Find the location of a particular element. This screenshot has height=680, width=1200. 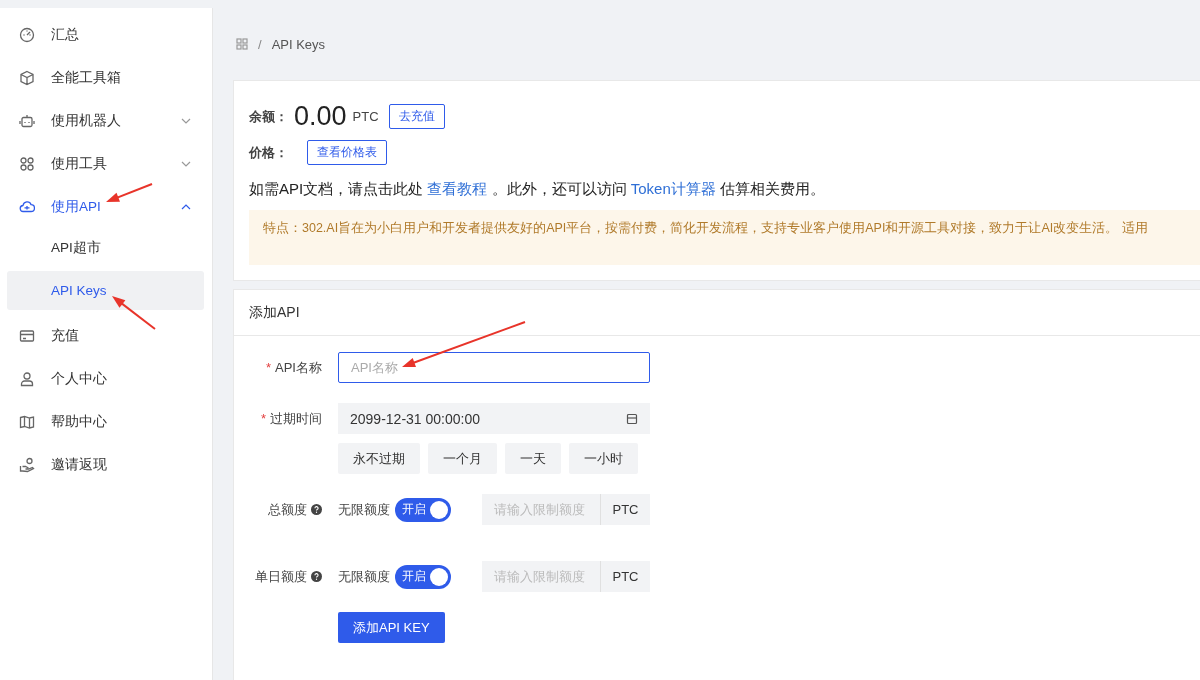

grid-icon is located at coordinates (27, 163).